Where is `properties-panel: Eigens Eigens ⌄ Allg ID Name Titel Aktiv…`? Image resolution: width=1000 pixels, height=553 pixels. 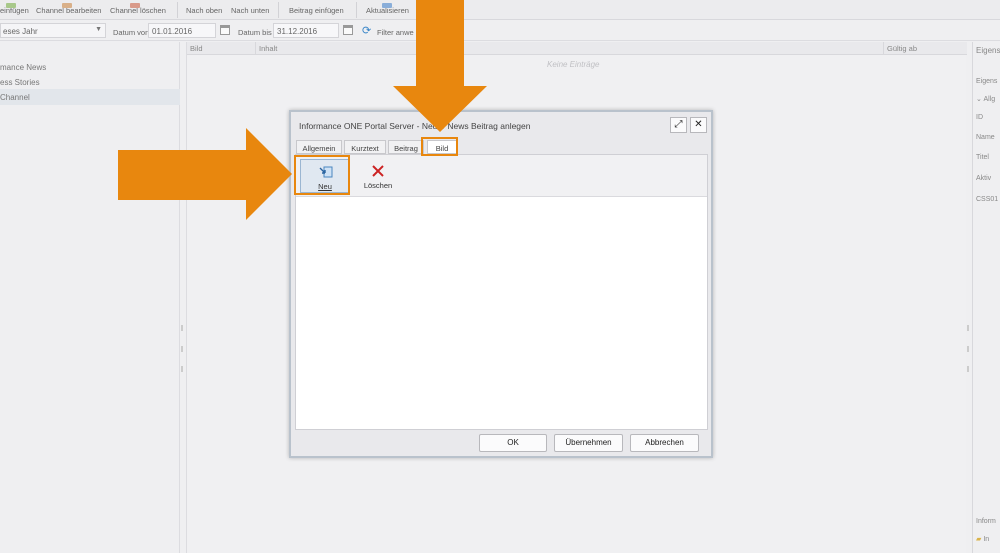
properties-panel: Eigens Eigens ⌄ Allg ID Name Titel Aktiv… is located at coordinates (986, 297).